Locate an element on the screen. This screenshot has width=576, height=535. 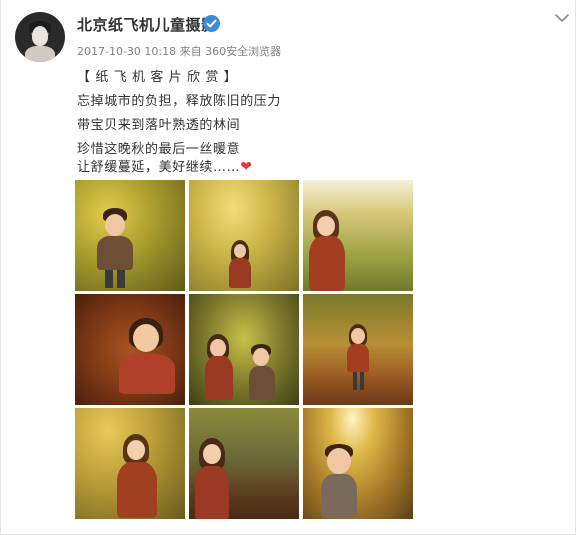
post-text-line: 珍惜这晚秋的最后一丝暖意 is located at coordinates (159, 149).